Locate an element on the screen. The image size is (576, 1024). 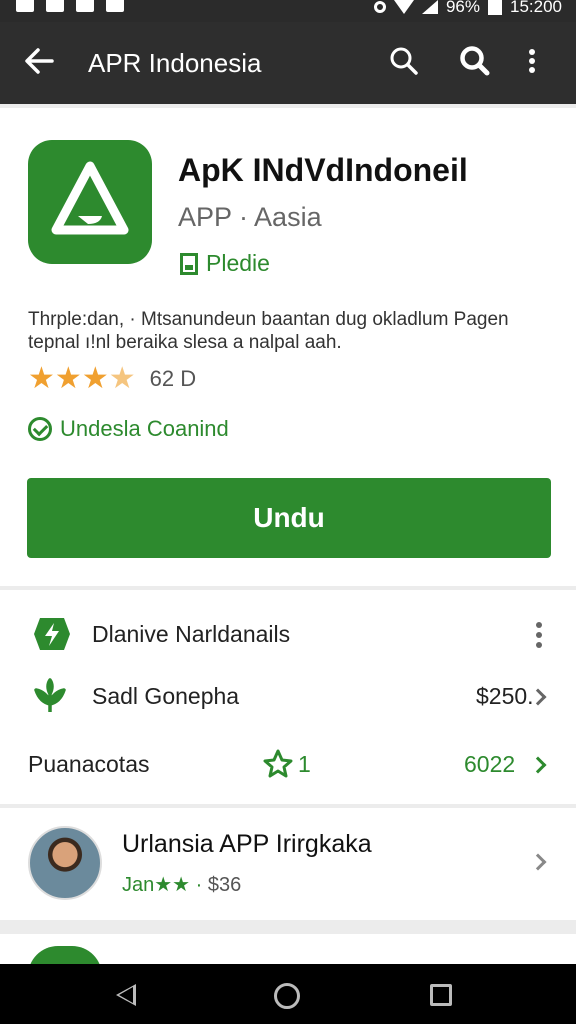
row-label: Sadl Gonepha is located at coordinates (166, 696).